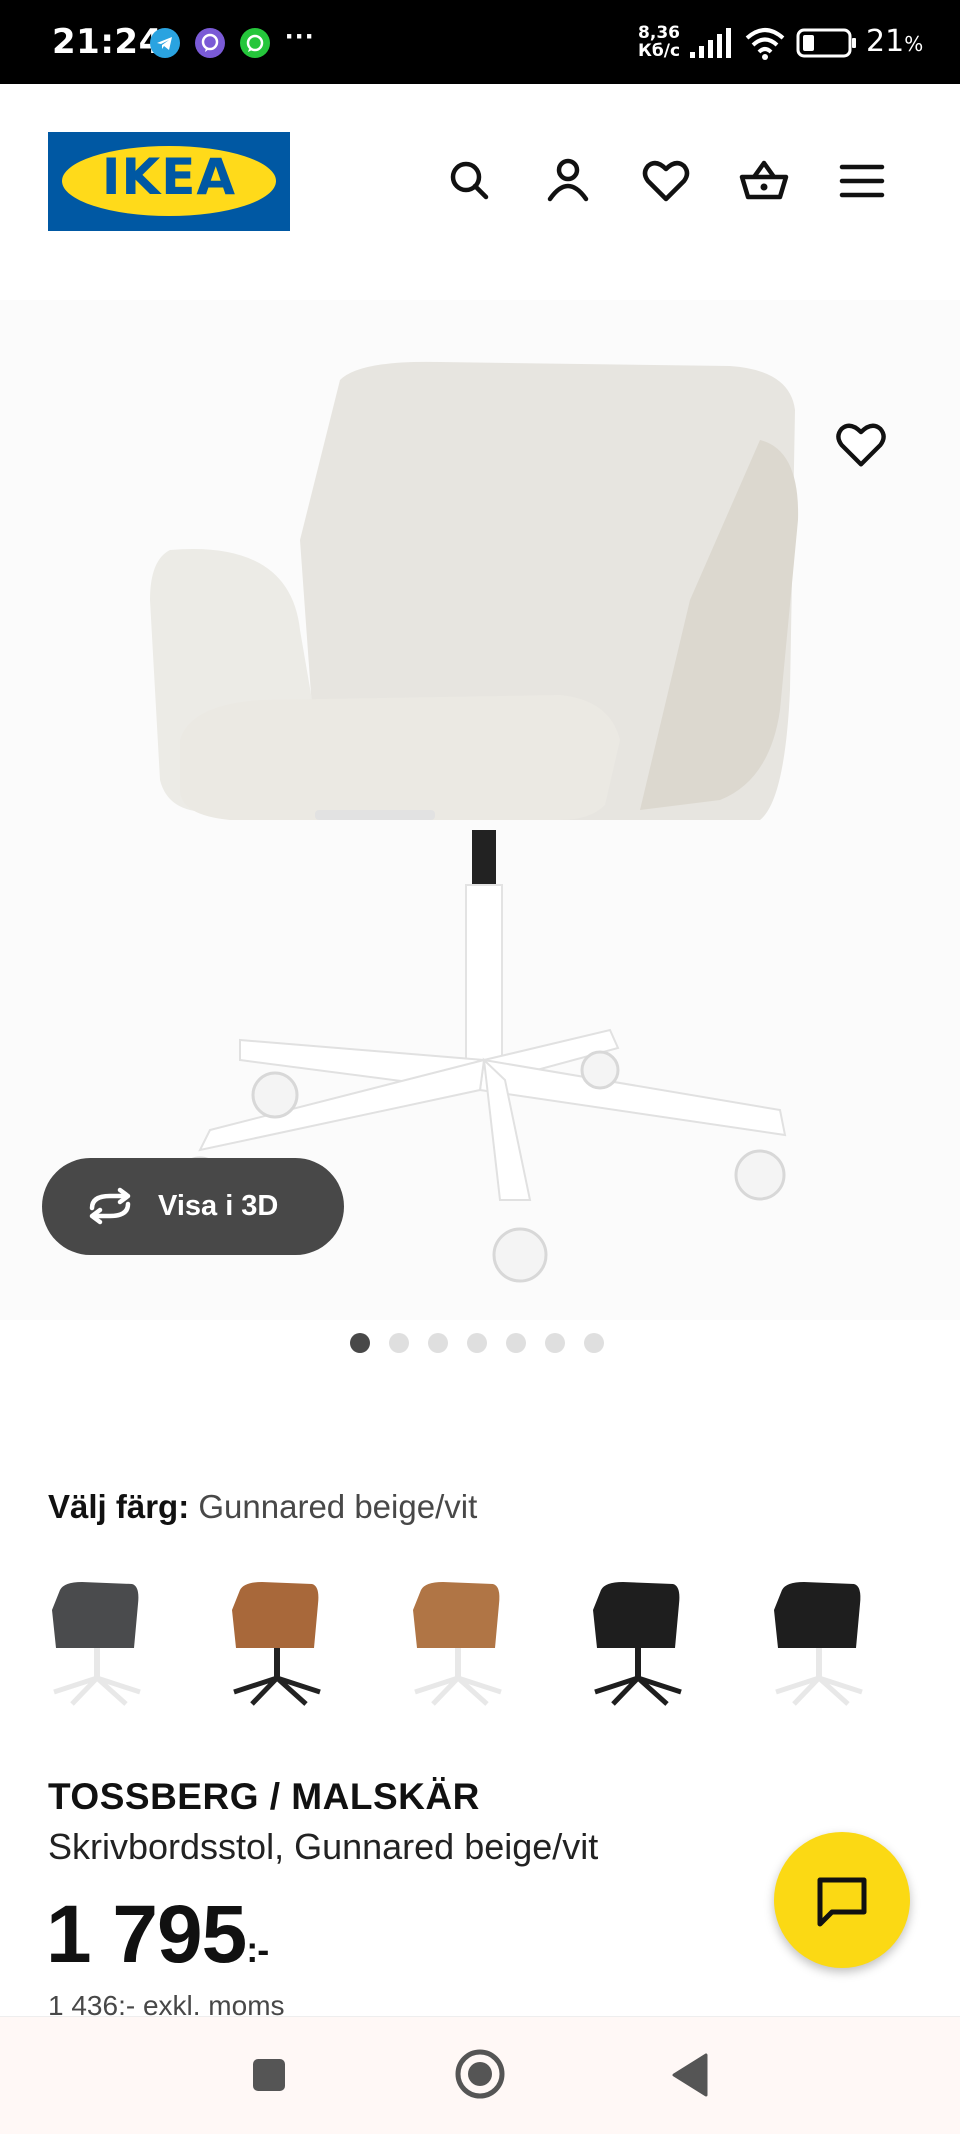 Image resolution: width=960 pixels, height=2134 pixels. I want to click on shopping-cart-icon, so click(764, 181).